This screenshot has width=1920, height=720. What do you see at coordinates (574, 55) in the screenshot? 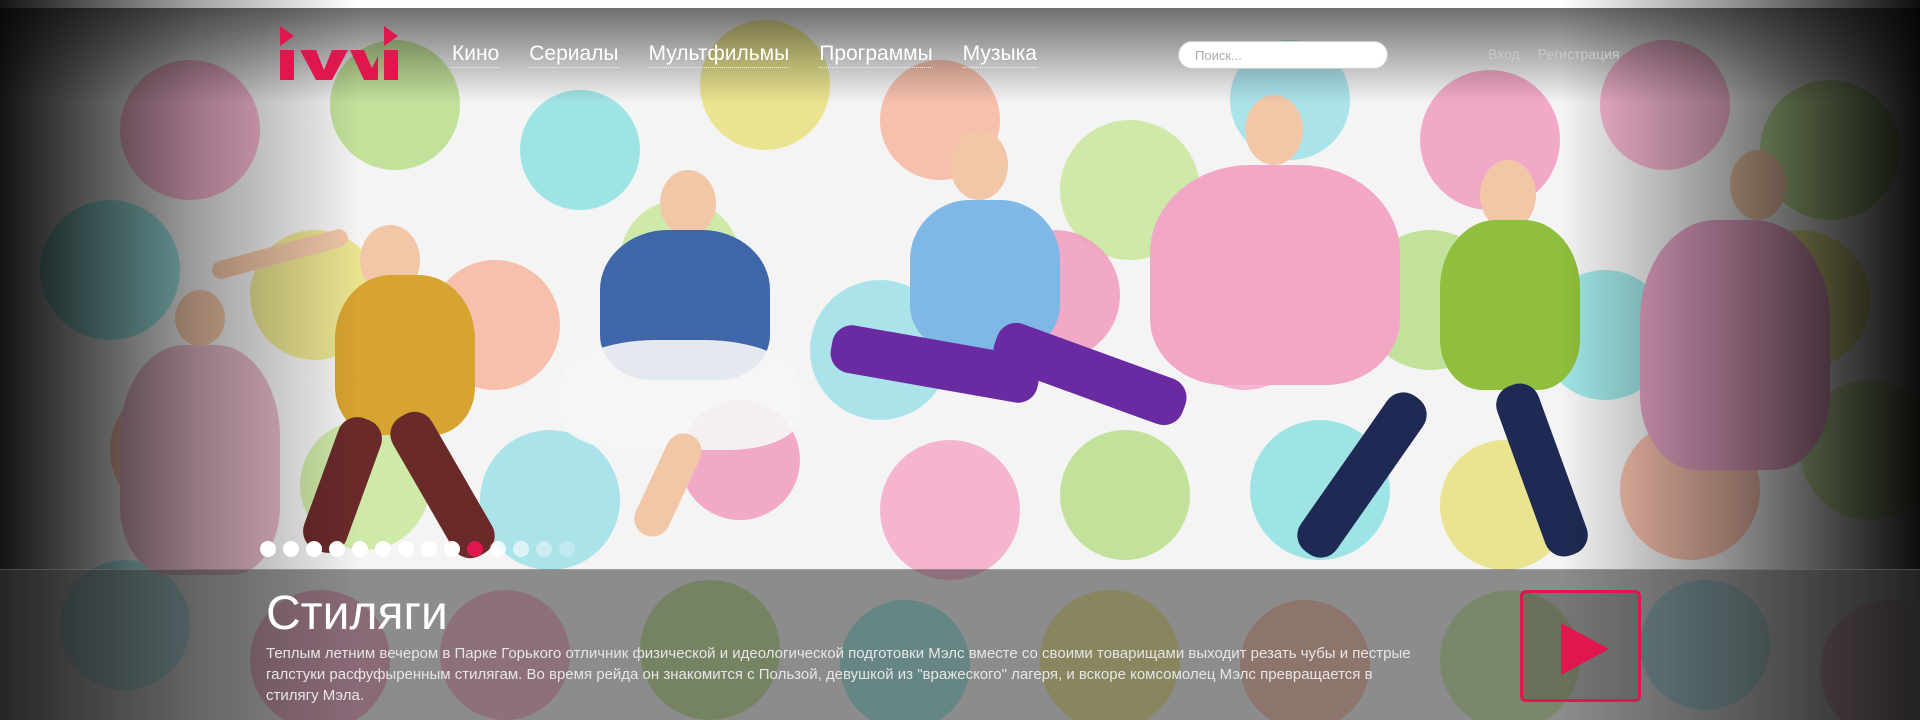
I see `nav-serials: Сериалы` at bounding box center [574, 55].